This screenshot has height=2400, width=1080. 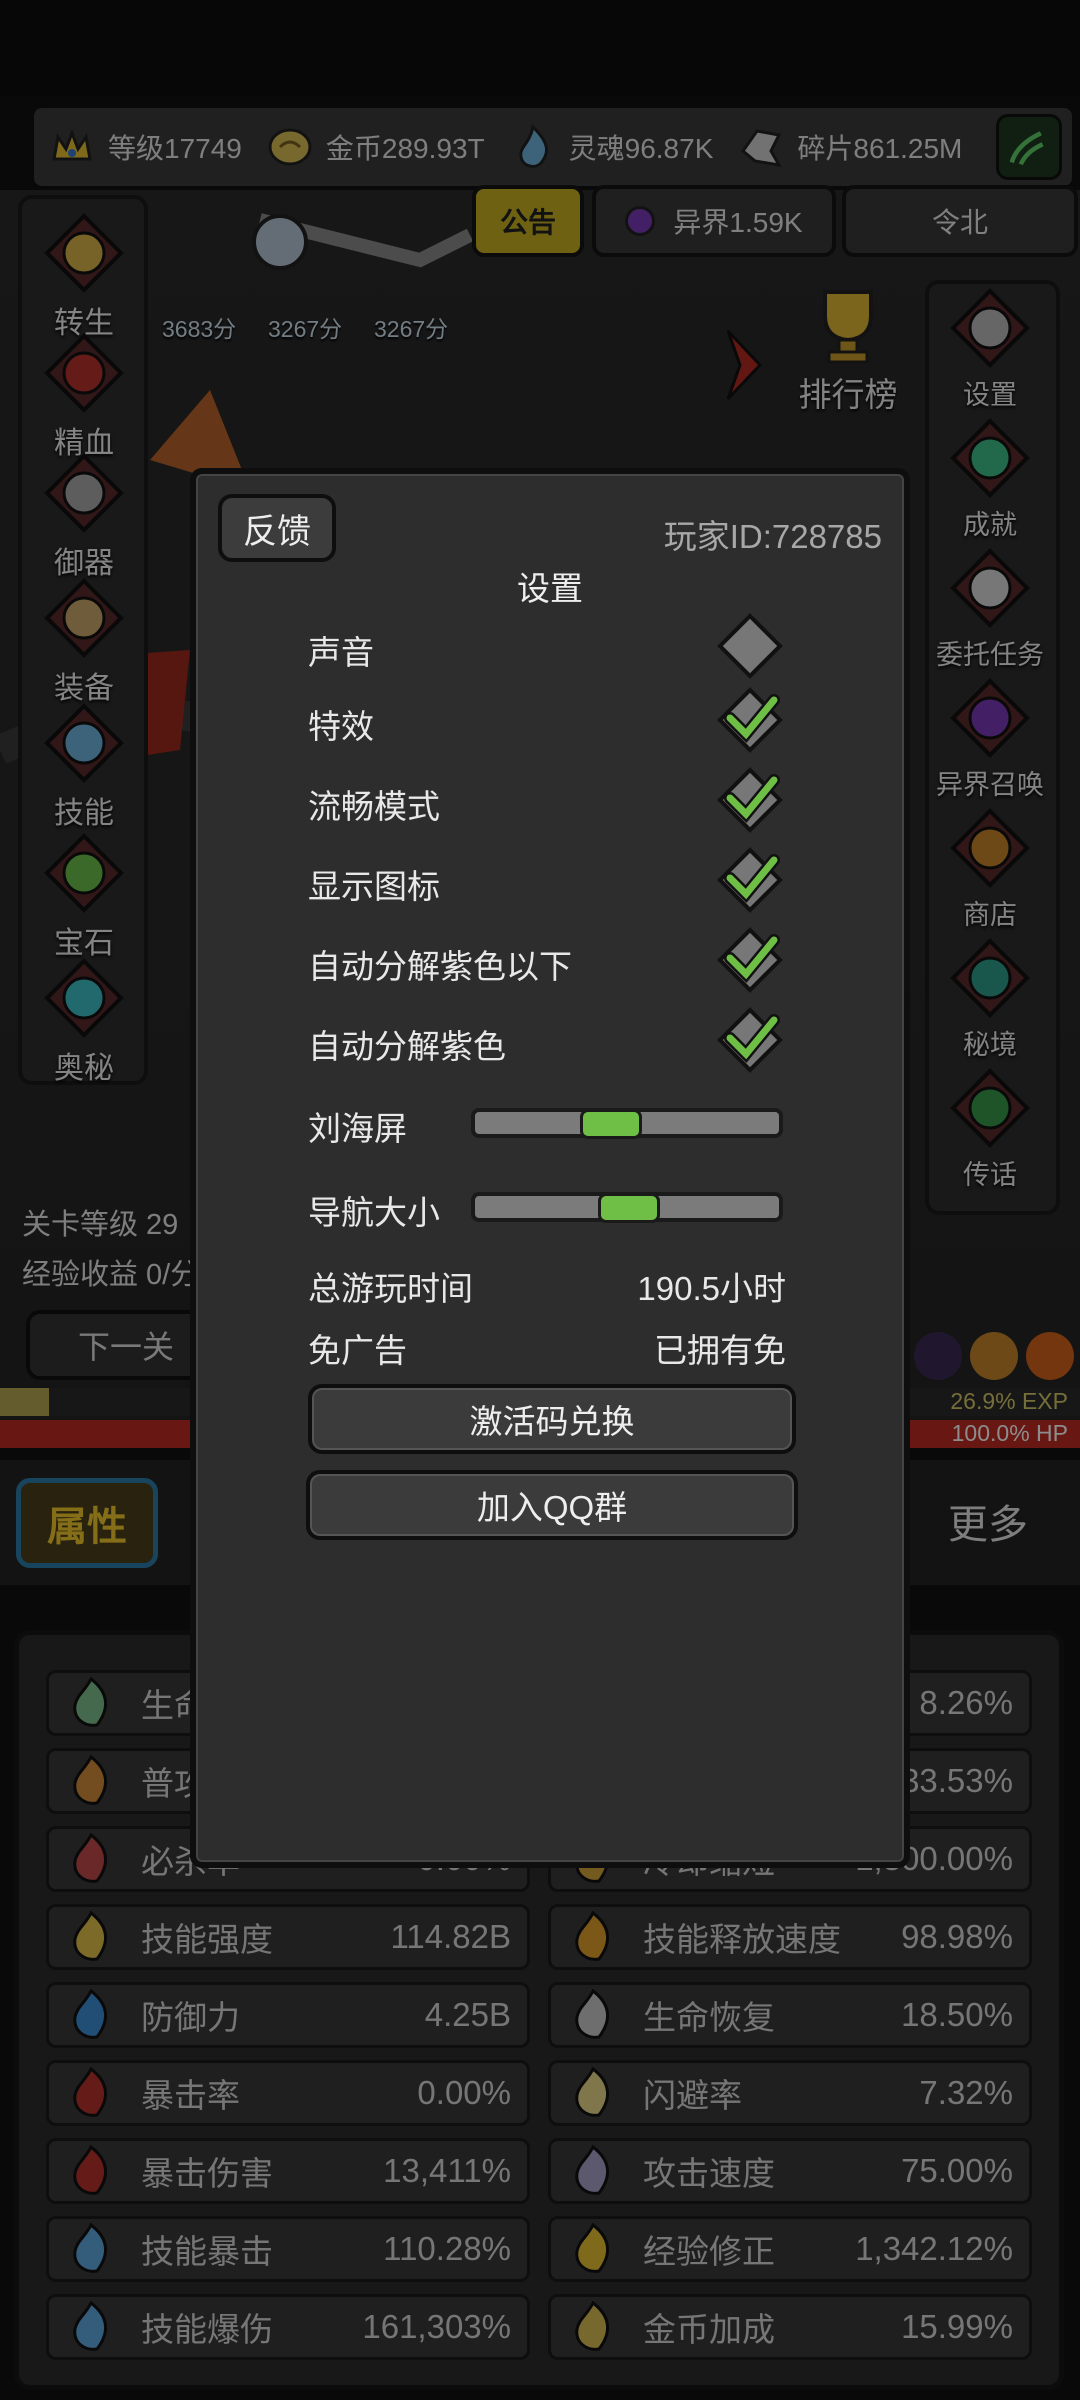 What do you see at coordinates (790, 2093) in the screenshot?
I see `stat-right-5: 闪避率 7.32%` at bounding box center [790, 2093].